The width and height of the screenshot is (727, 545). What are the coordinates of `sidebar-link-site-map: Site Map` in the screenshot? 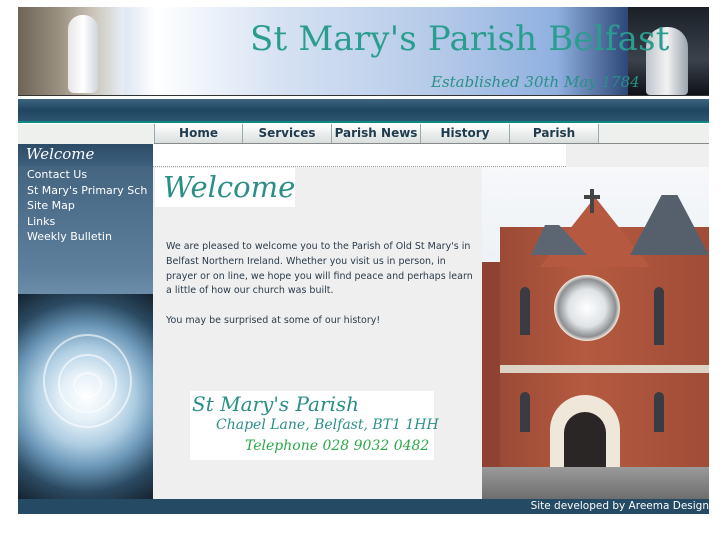 It's located at (90, 206).